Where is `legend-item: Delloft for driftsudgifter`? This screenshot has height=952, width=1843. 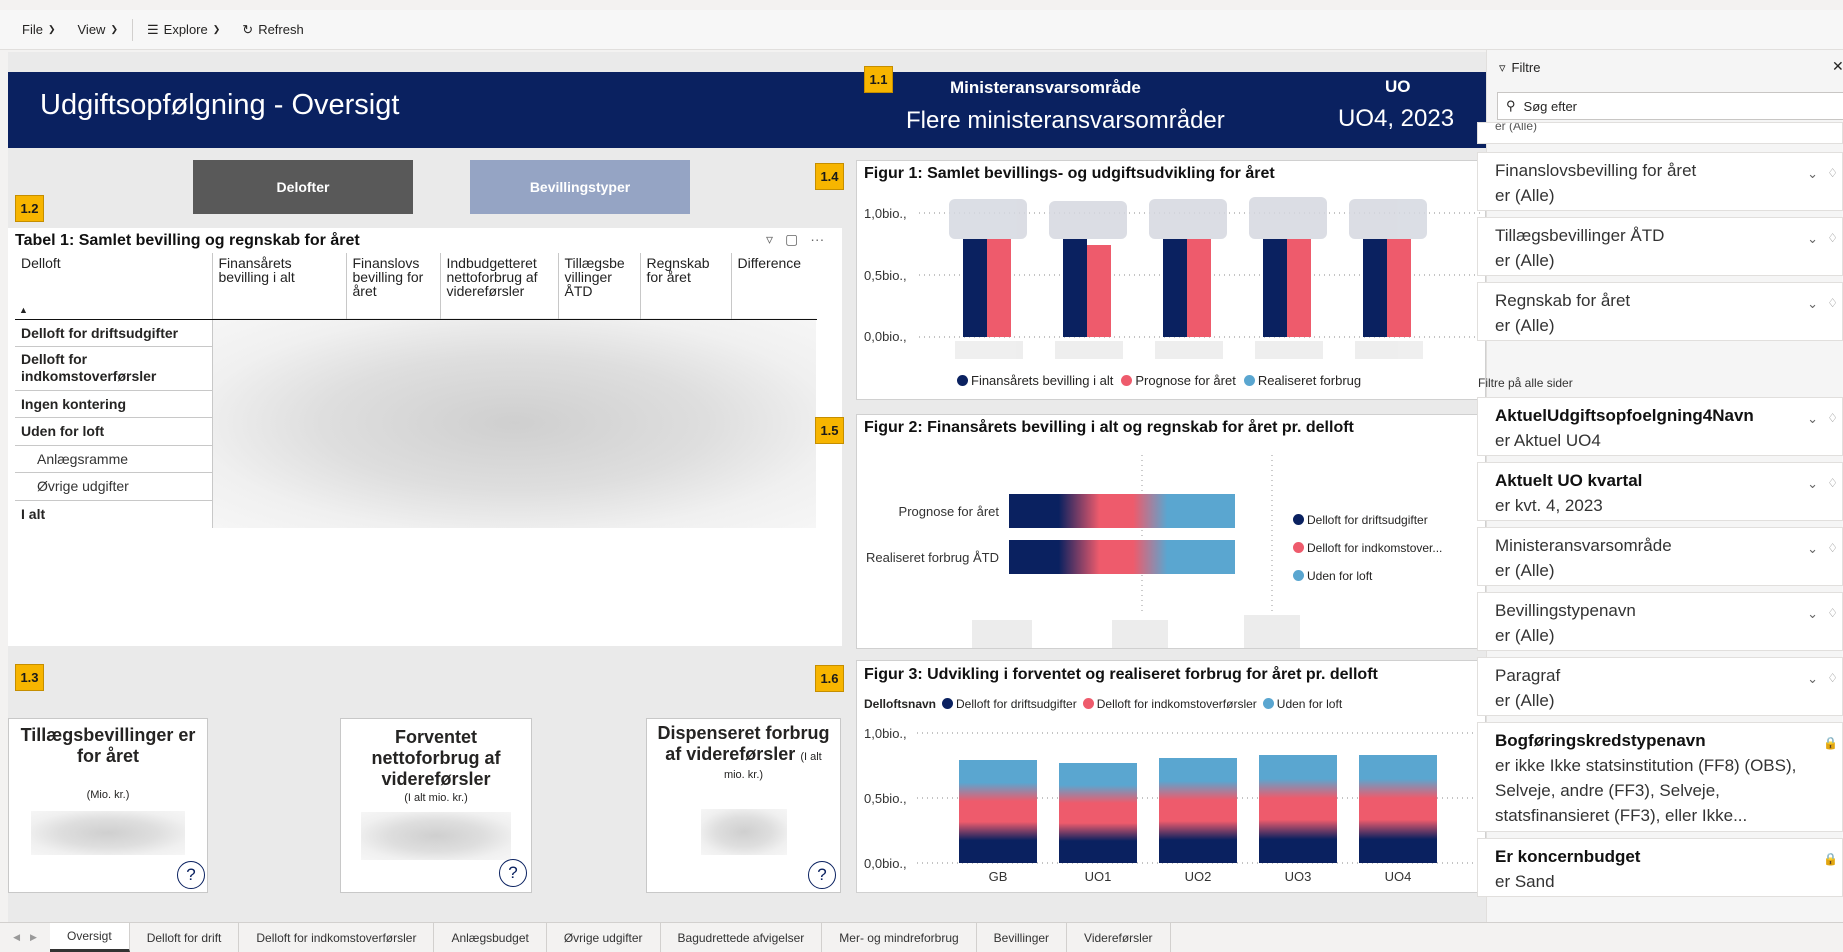 legend-item: Delloft for driftsudgifter is located at coordinates (1367, 520).